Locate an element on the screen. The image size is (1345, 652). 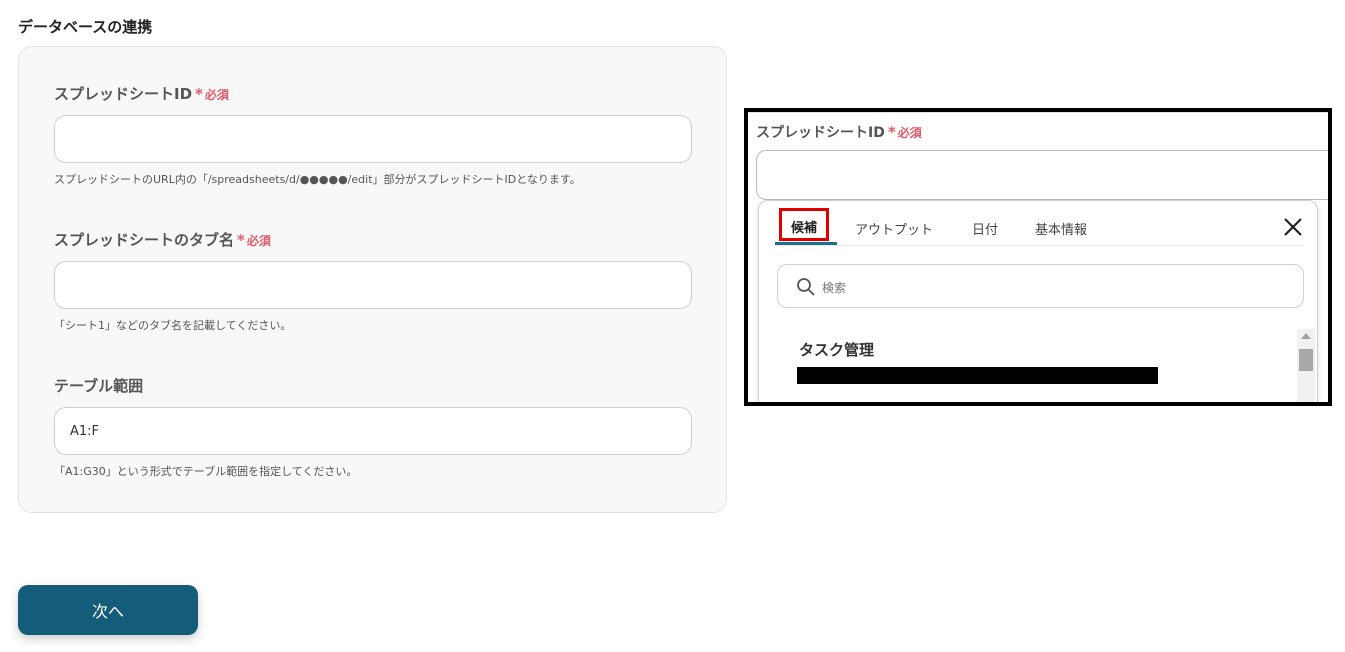
suggestion-popup: 候補 アウトプット 日付 基本情報 検索 タスク管理 is located at coordinates (1038, 301).